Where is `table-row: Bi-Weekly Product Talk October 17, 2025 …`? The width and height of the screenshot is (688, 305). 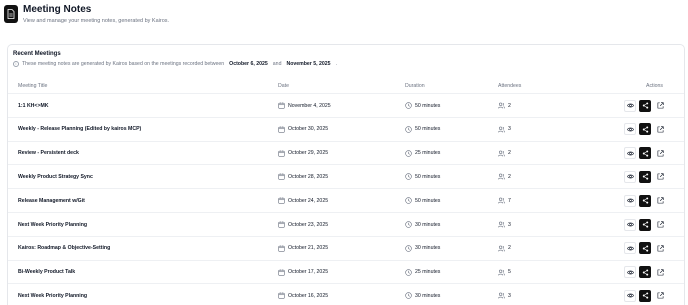 table-row: Bi-Weekly Product Talk October 17, 2025 … is located at coordinates (346, 271).